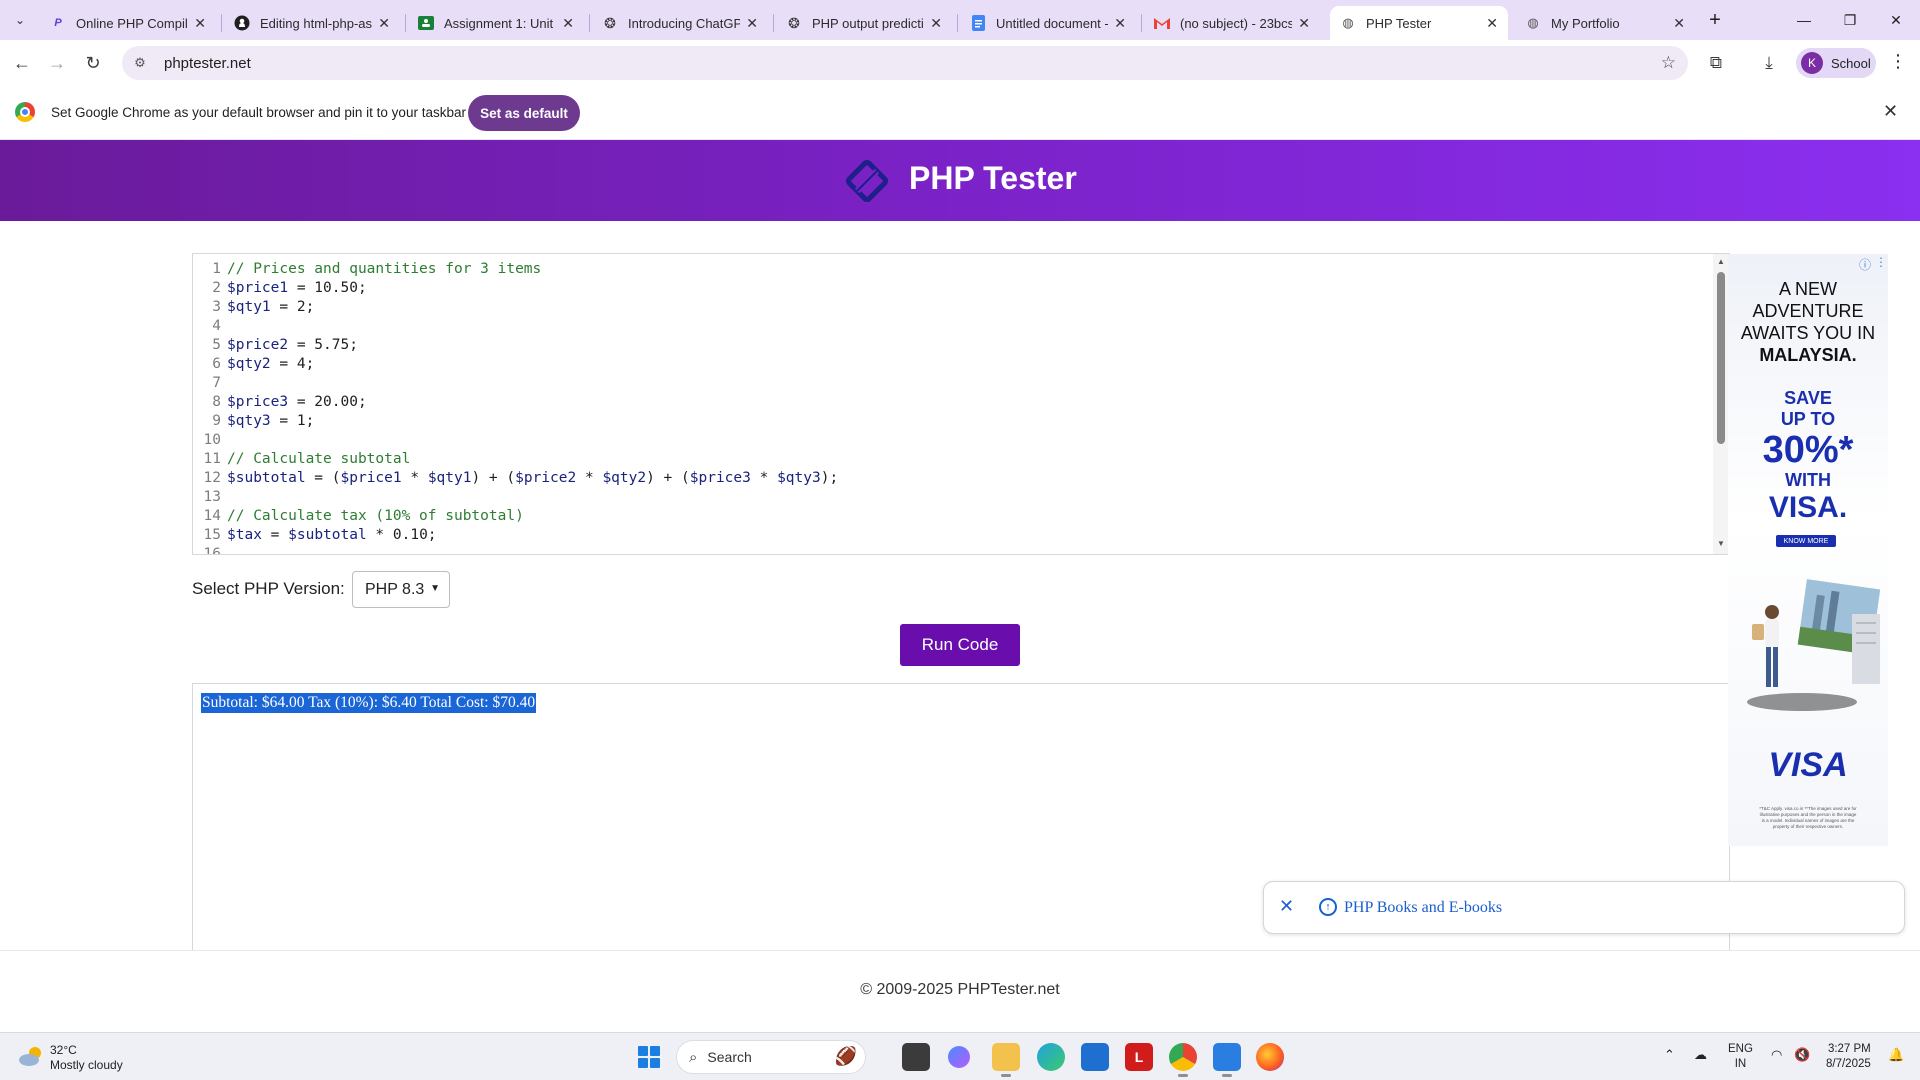  I want to click on l-app-icon: L, so click(1139, 1057).